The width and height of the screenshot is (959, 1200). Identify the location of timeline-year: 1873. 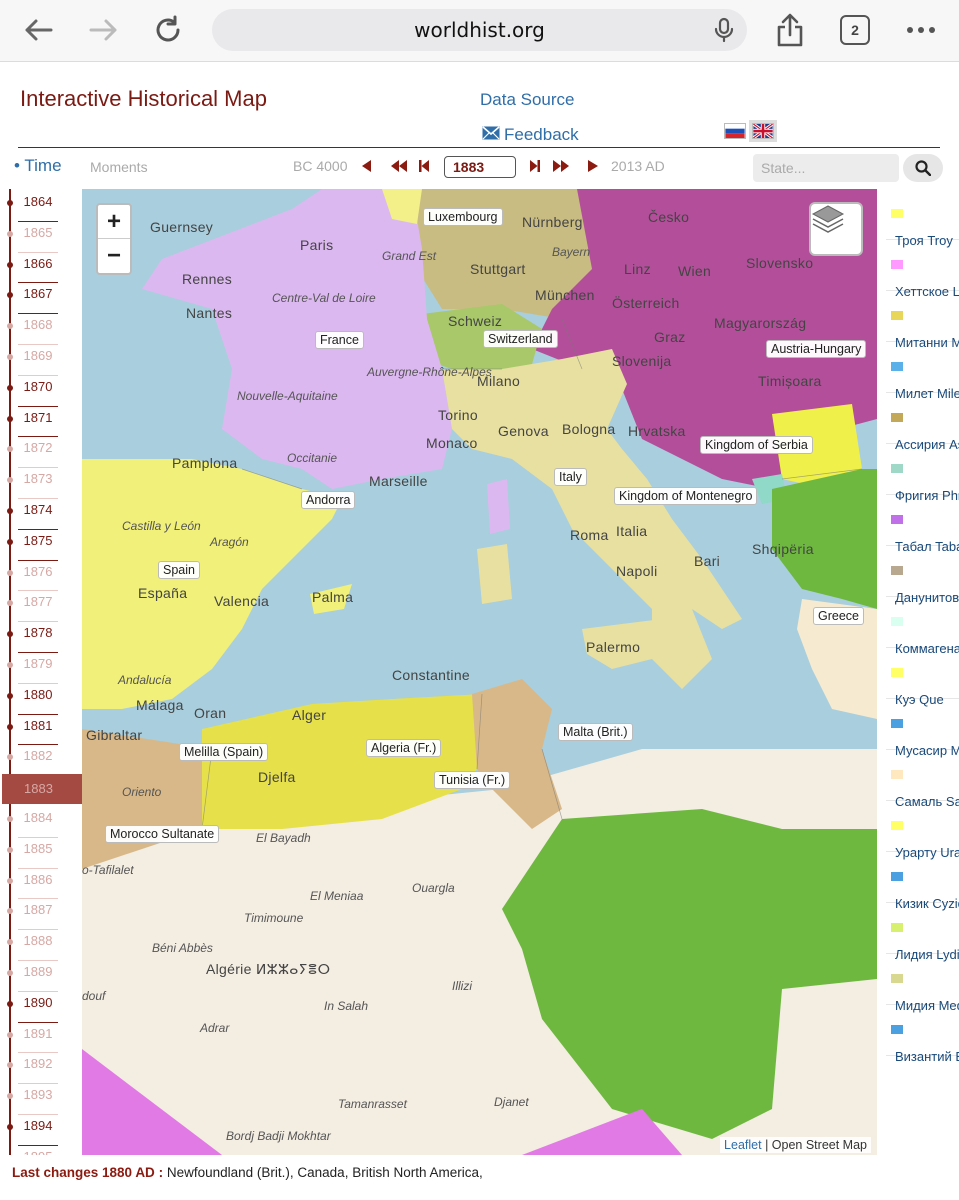
(38, 483).